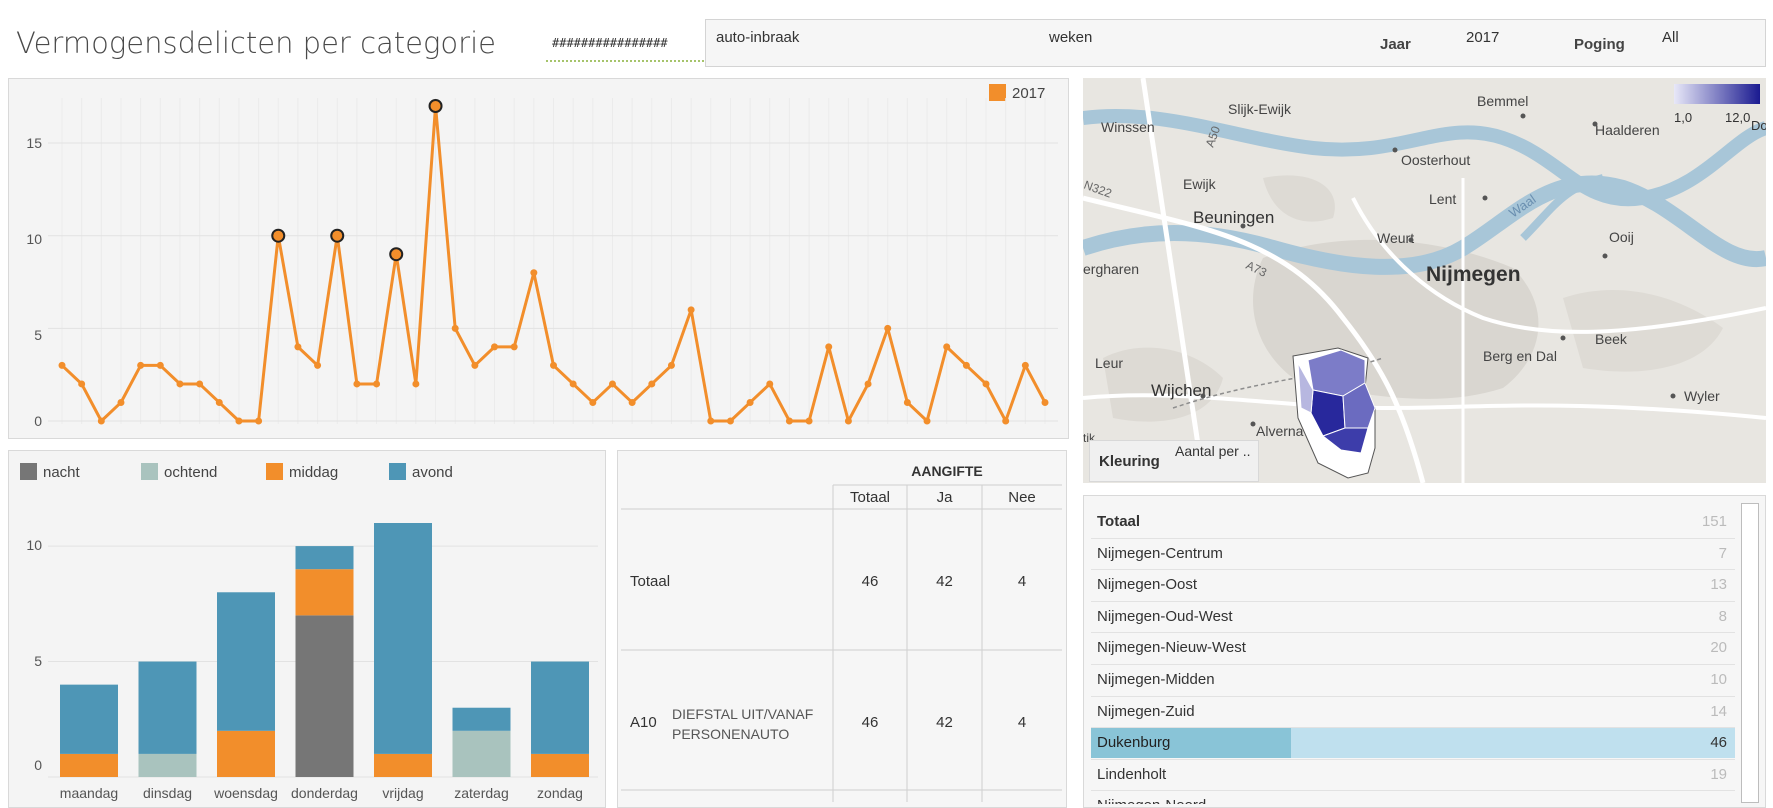 The width and height of the screenshot is (1773, 808). What do you see at coordinates (1413, 585) in the screenshot?
I see `district-row: Nijmegen-Oost 13` at bounding box center [1413, 585].